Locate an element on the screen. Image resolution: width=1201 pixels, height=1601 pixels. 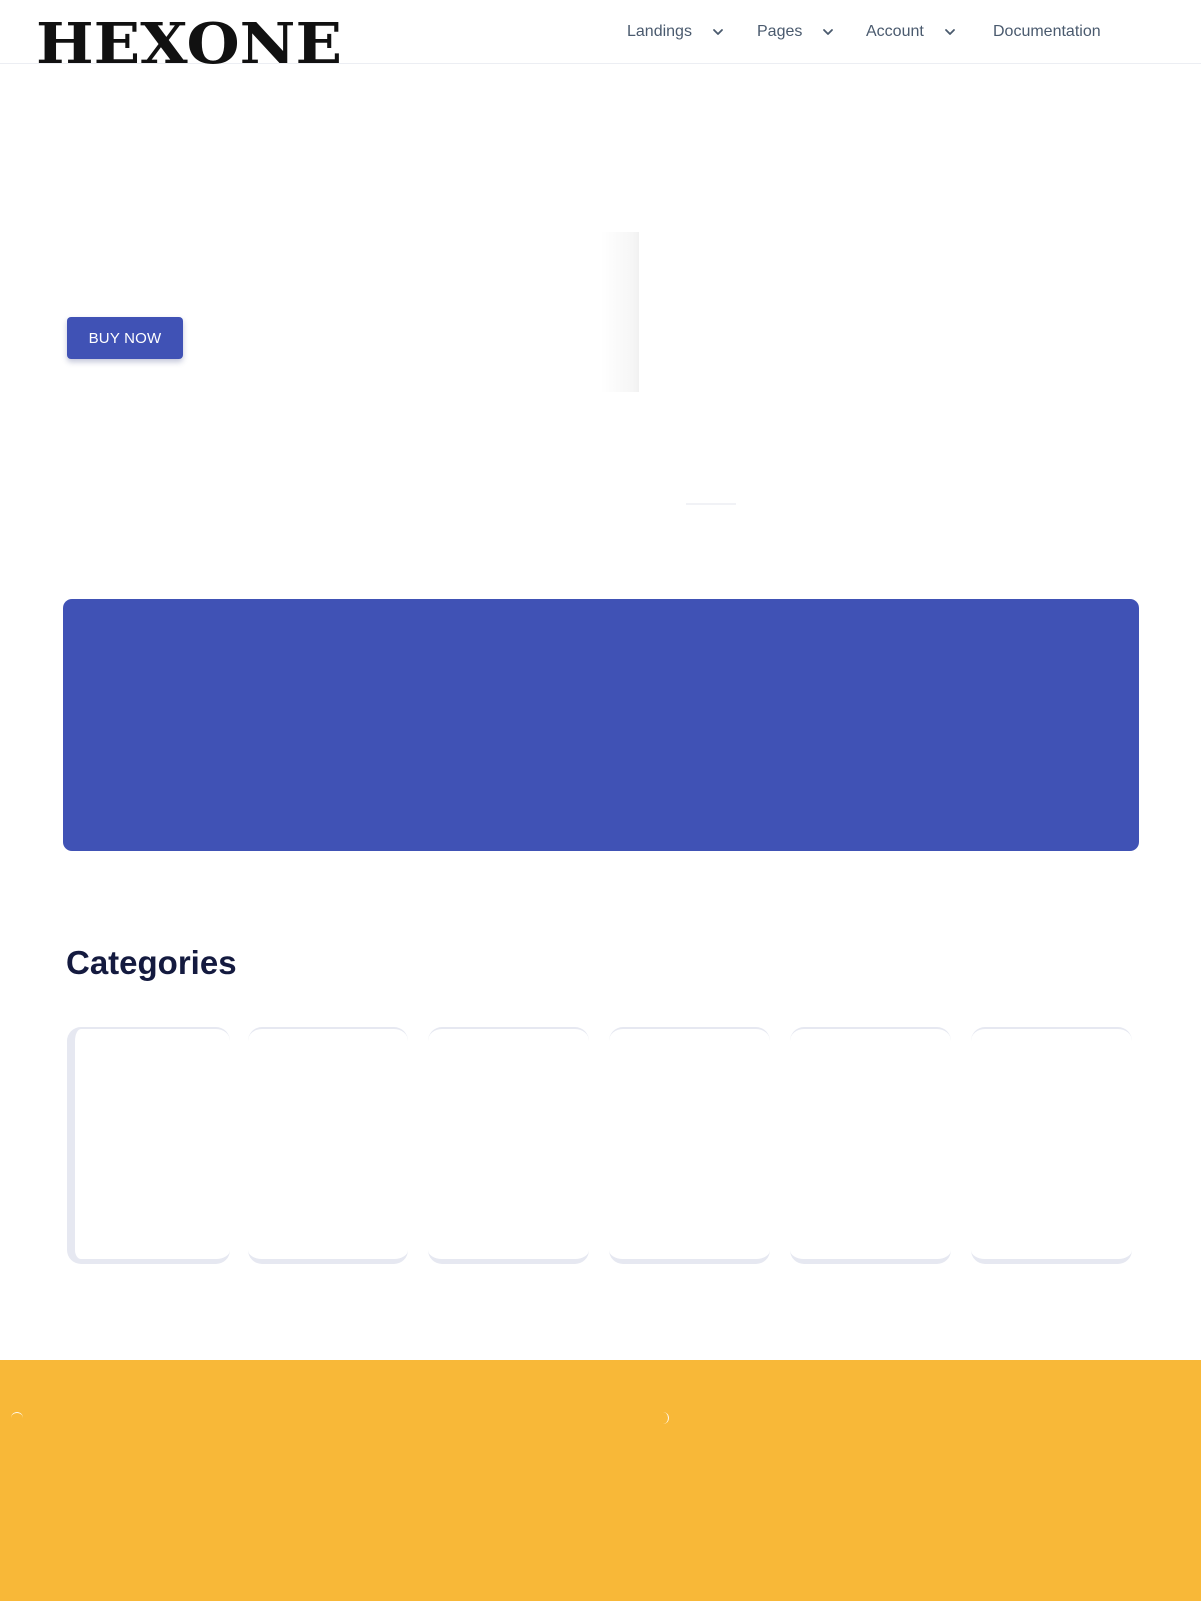
nav-landings-label: Landings is located at coordinates (659, 31).